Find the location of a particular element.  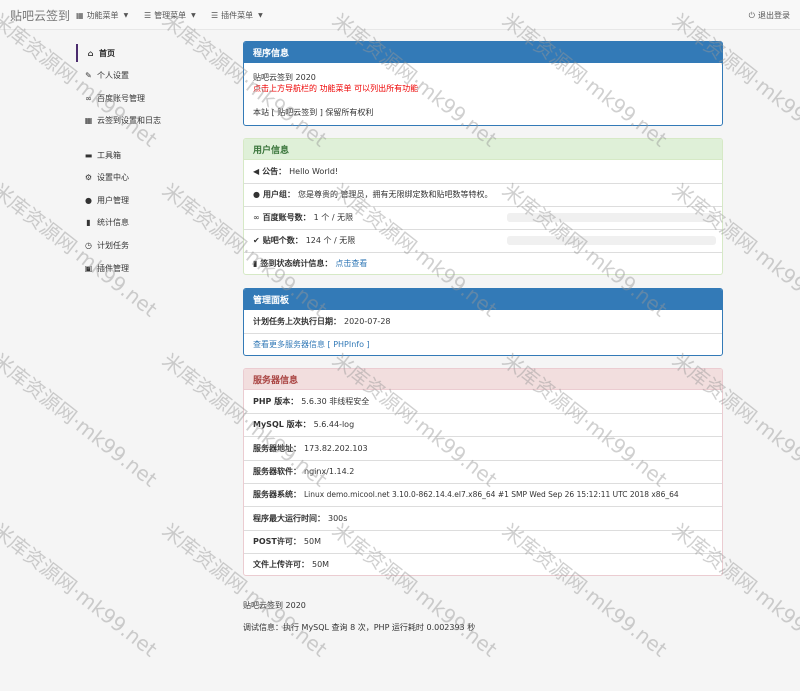

nav-menu-admin: ☰ 管理菜单 ▼ is located at coordinates (170, 15).